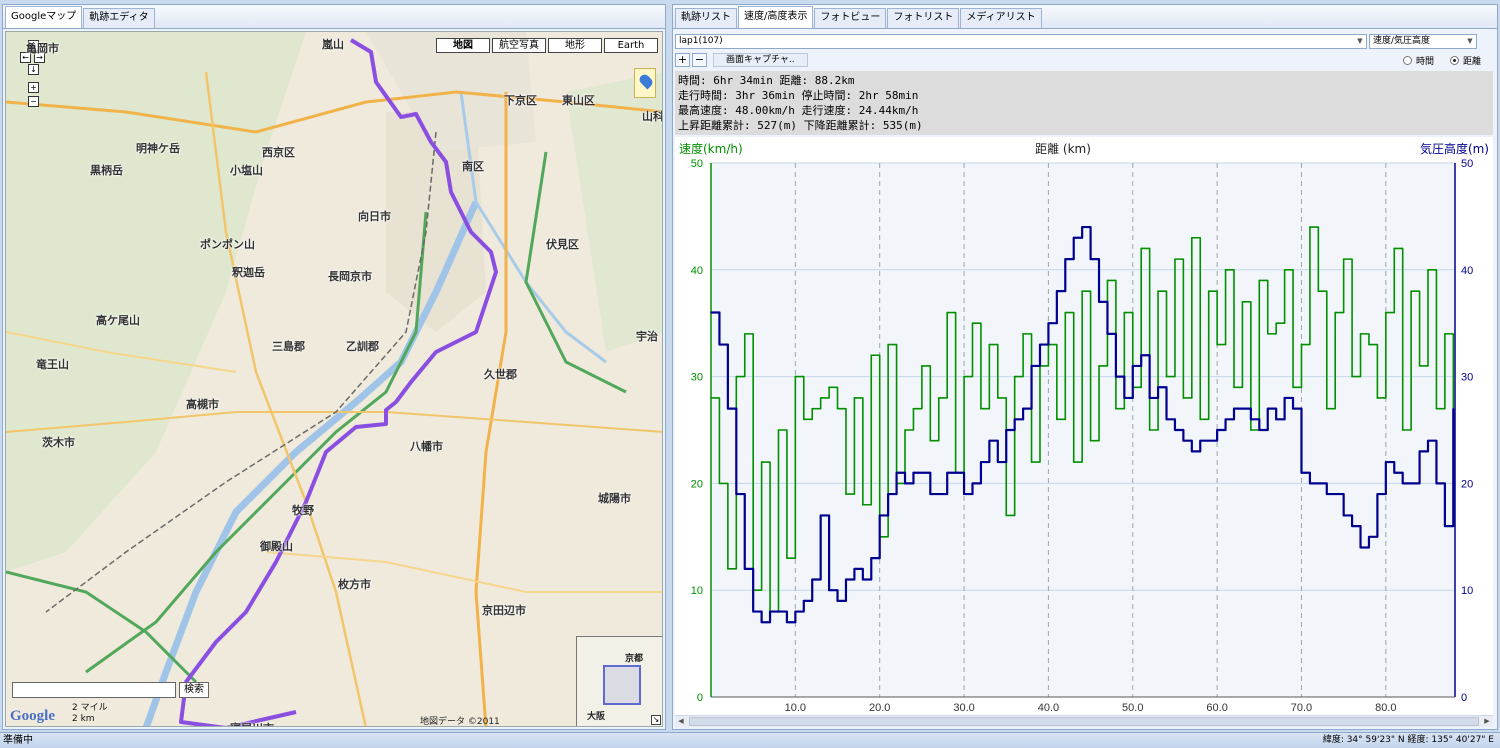 This screenshot has height=748, width=1500. Describe the element at coordinates (622, 685) in the screenshot. I see `minimap-viewport-rect` at that location.